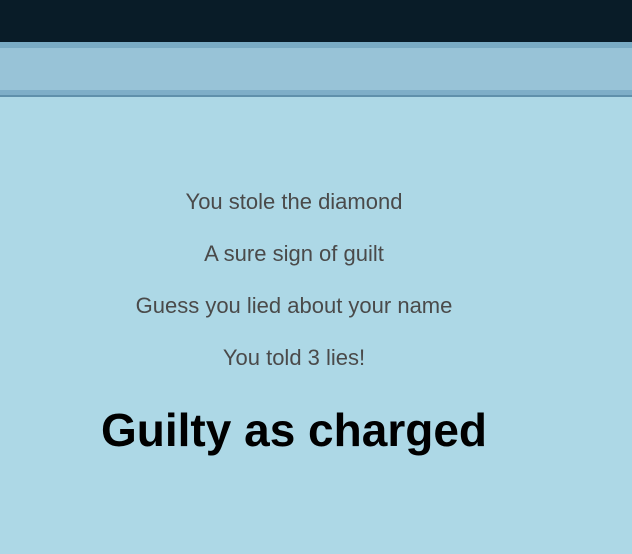 The height and width of the screenshot is (554, 632). I want to click on verdict-heading: Guilty as charged, so click(293, 430).